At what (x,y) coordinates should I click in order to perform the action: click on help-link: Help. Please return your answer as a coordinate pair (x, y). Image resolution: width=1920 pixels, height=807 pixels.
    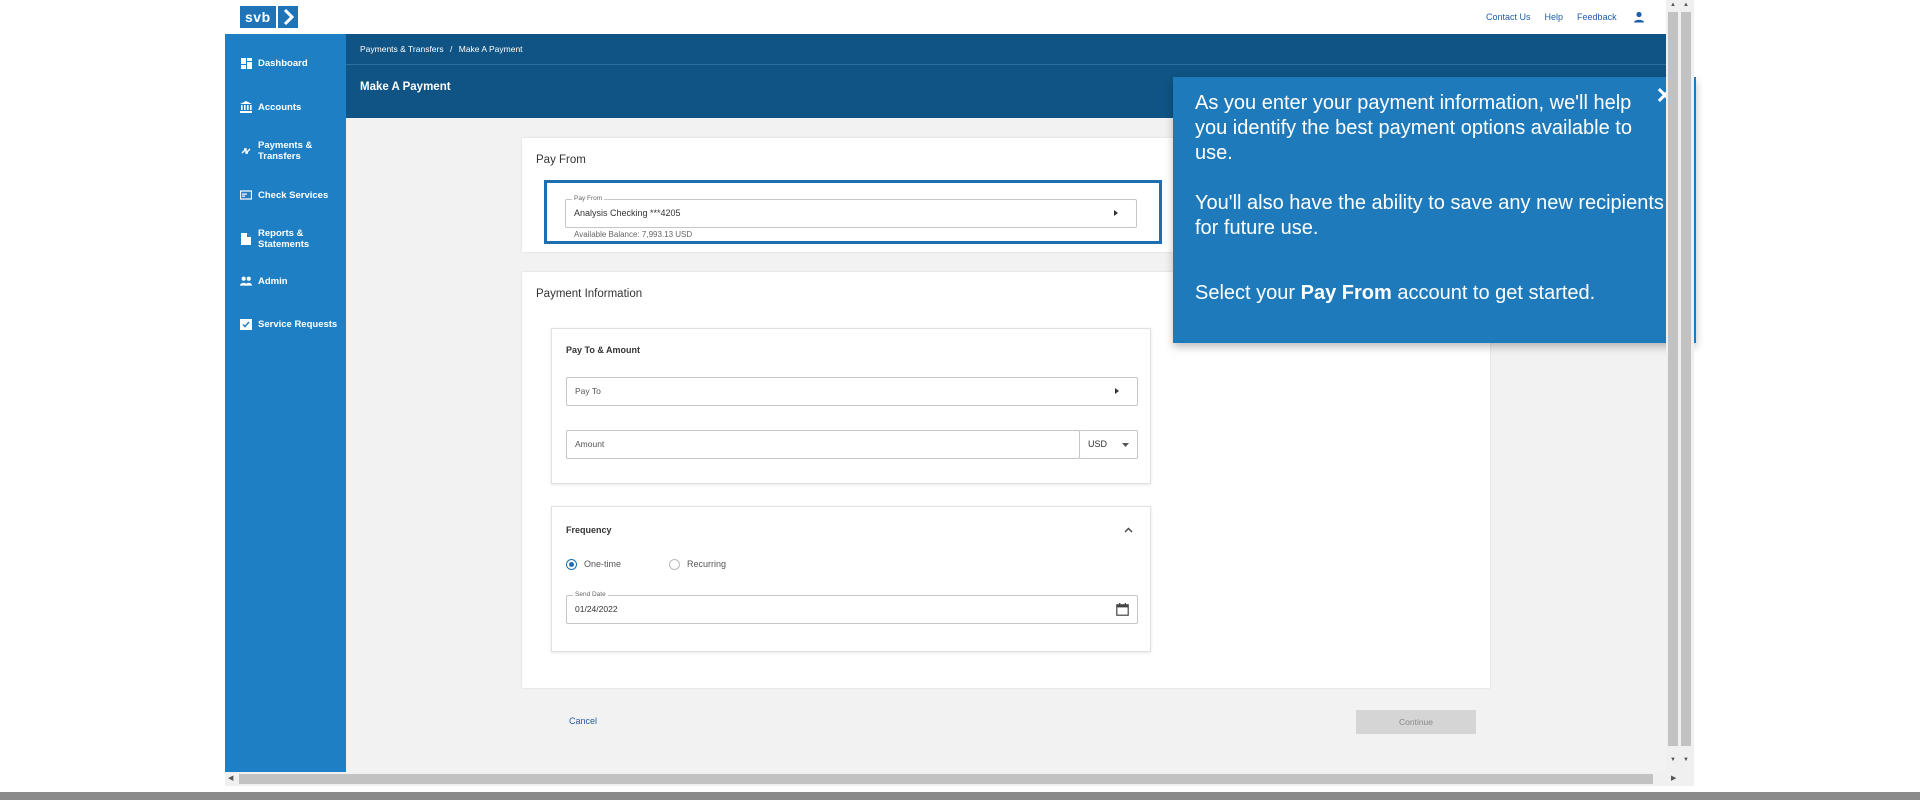
    Looking at the image, I should click on (1554, 17).